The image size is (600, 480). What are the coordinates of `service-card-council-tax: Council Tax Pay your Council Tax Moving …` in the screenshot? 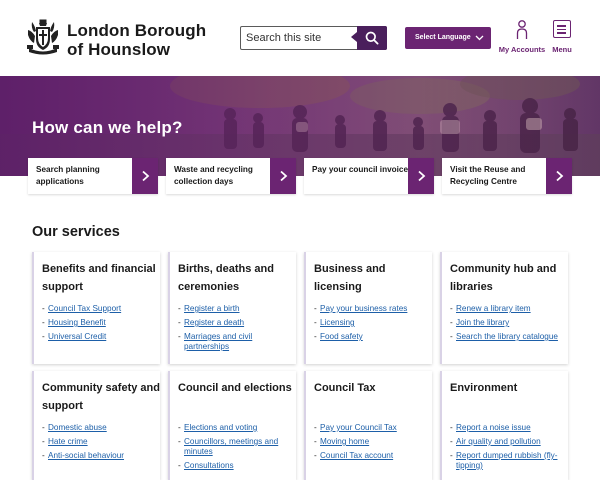 It's located at (368, 425).